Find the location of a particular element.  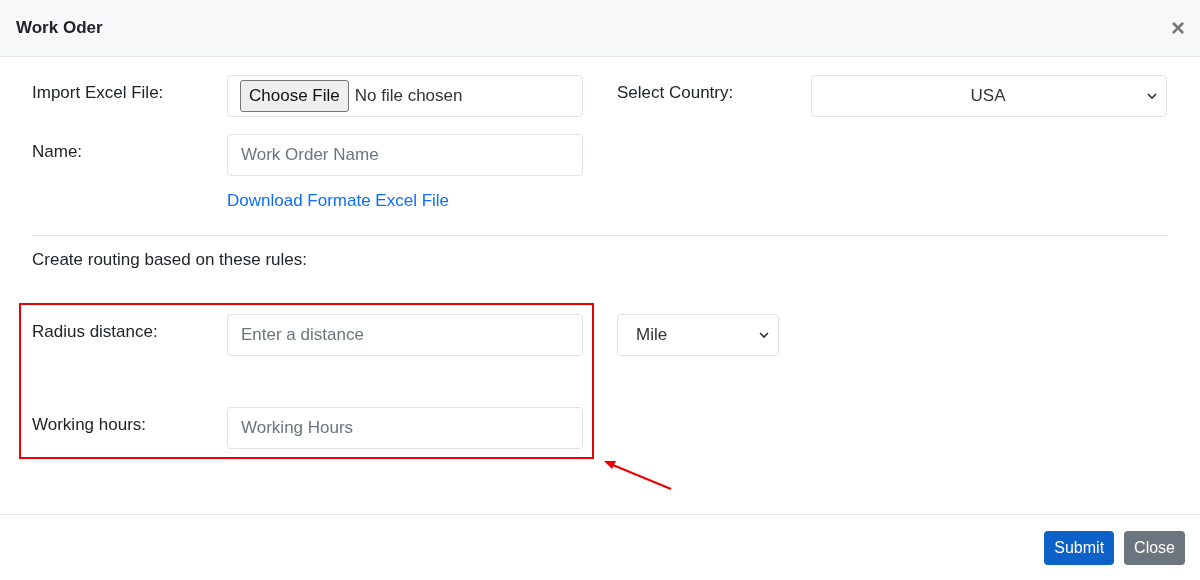

field-label: Radius distance: is located at coordinates (95, 332).